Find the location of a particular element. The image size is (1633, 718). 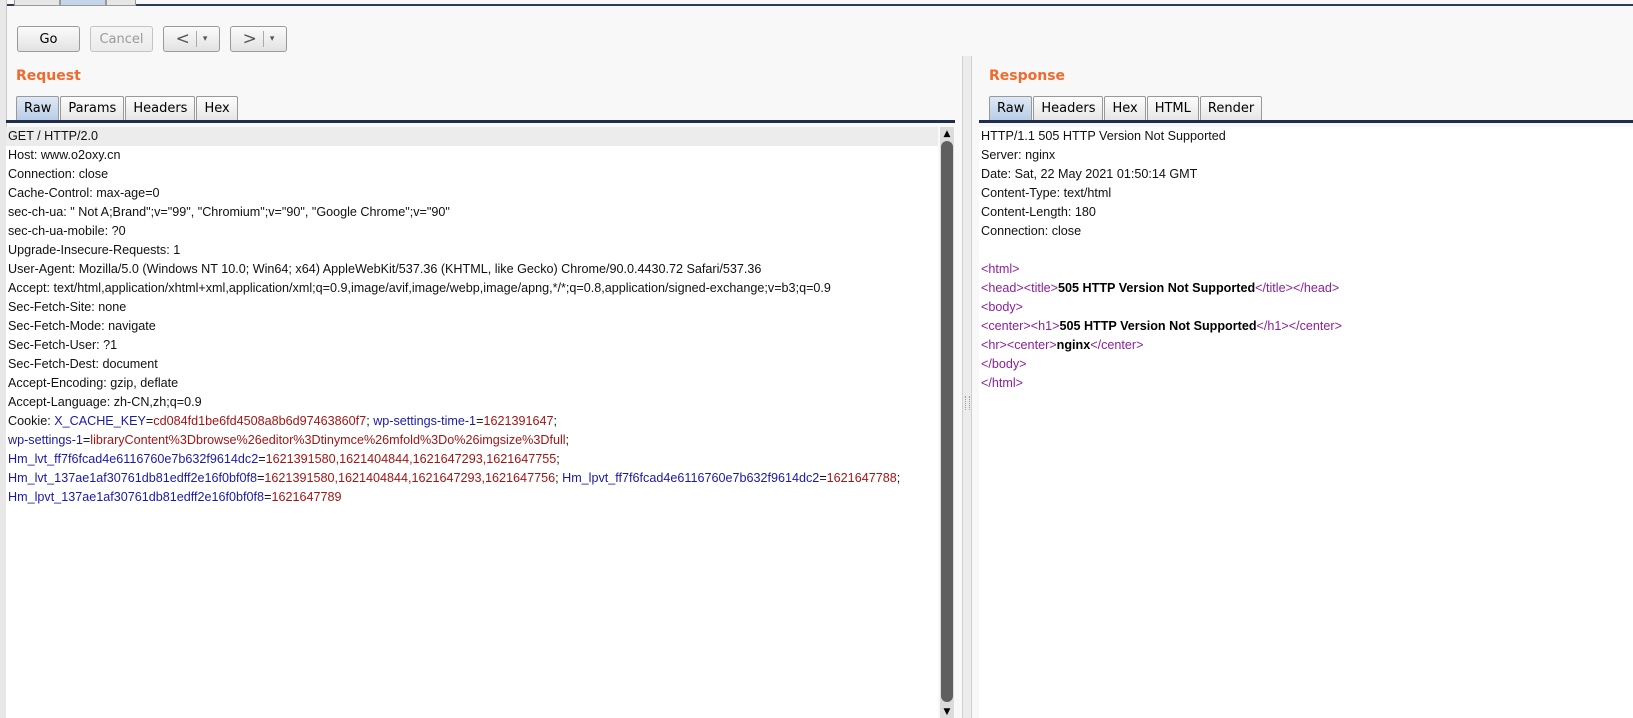

request-tab-raw: Raw is located at coordinates (38, 108).